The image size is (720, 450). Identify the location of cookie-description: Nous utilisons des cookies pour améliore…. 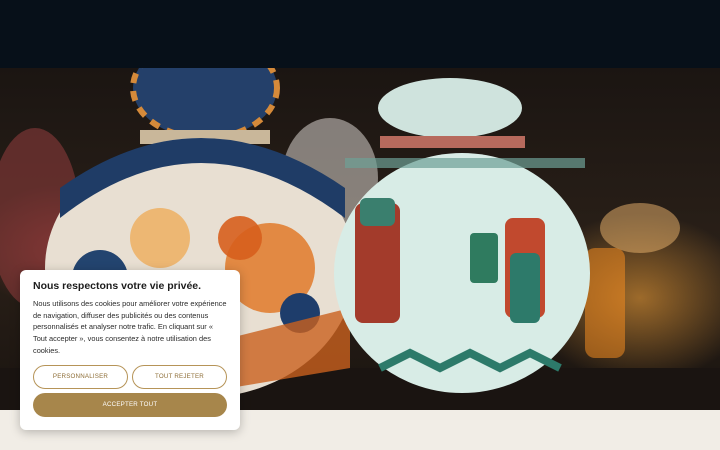
(130, 327).